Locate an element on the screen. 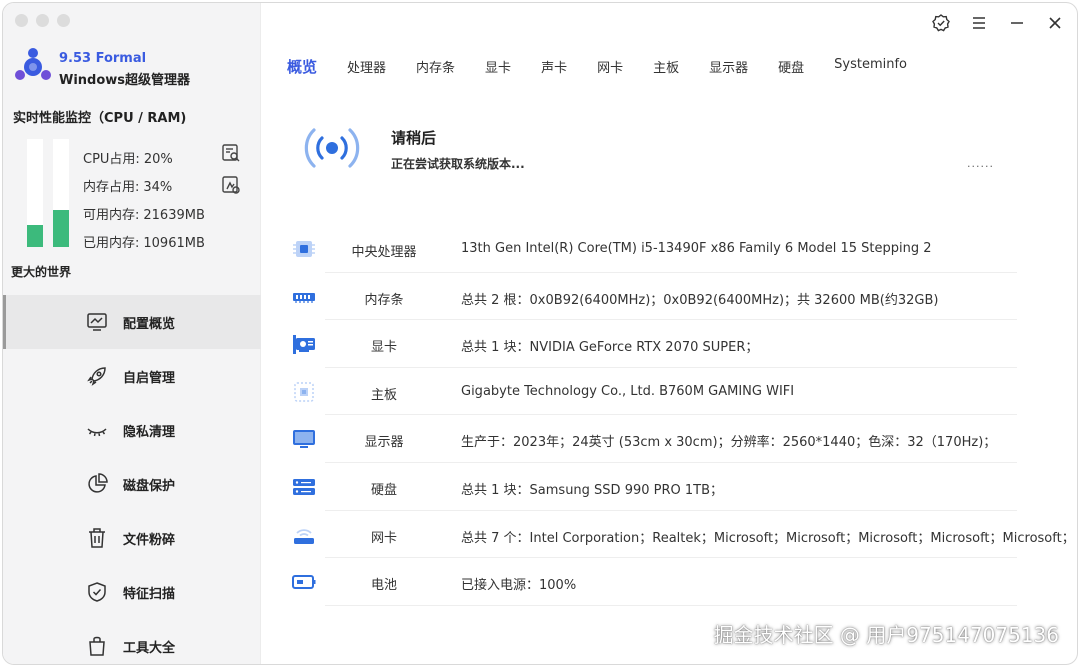 The width and height of the screenshot is (1080, 667). info-label: 内存条 is located at coordinates (384, 300).